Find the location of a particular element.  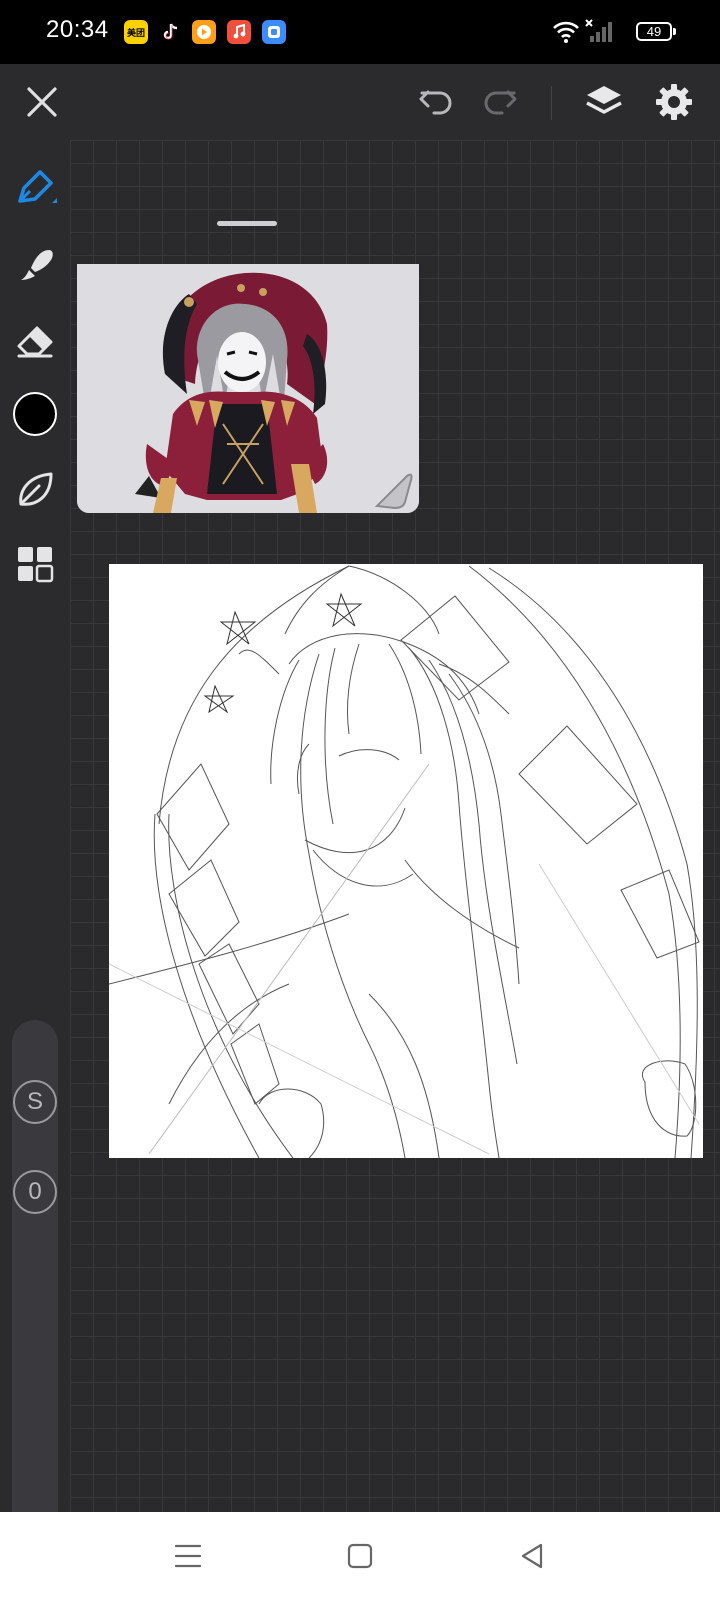

settings-icon is located at coordinates (674, 102).